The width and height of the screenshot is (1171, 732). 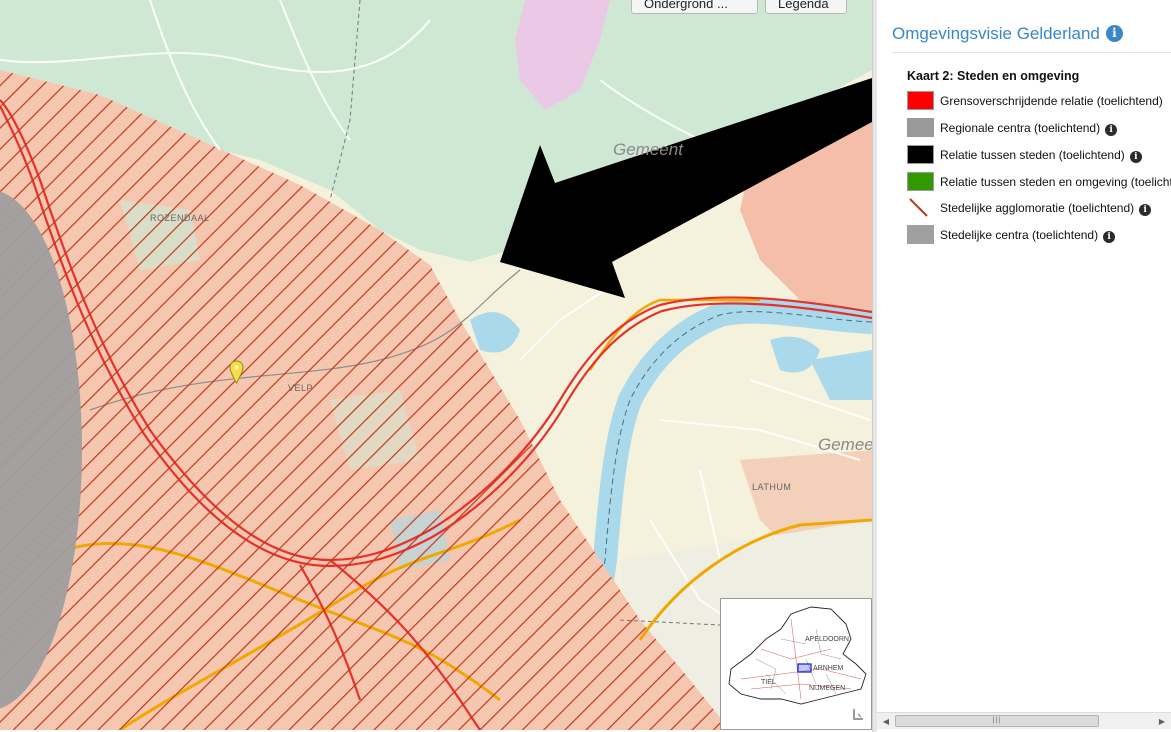 I want to click on overview-label-tiel: TIEL, so click(x=768, y=682).